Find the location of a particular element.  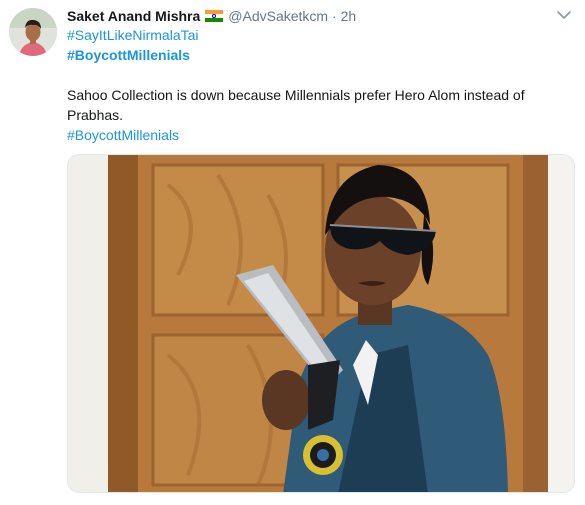

tweet-header: Saket Anand Mishra @AdvSaketkcm · 2h is located at coordinates (307, 16).